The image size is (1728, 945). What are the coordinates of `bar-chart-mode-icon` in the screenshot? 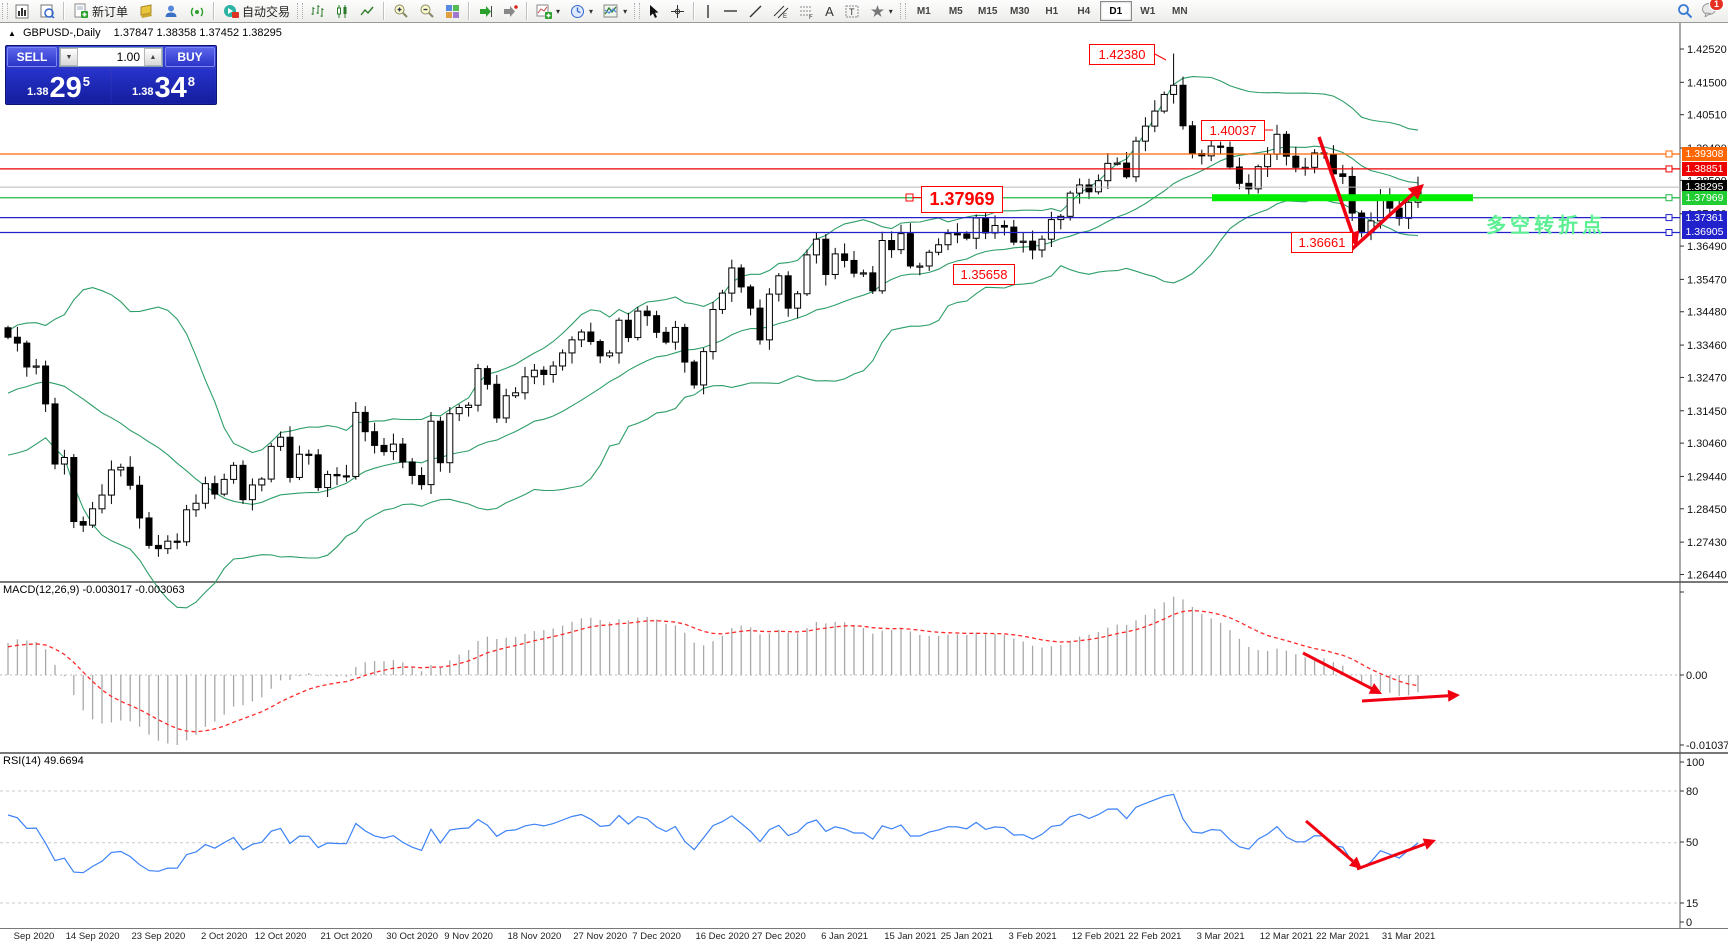 It's located at (317, 10).